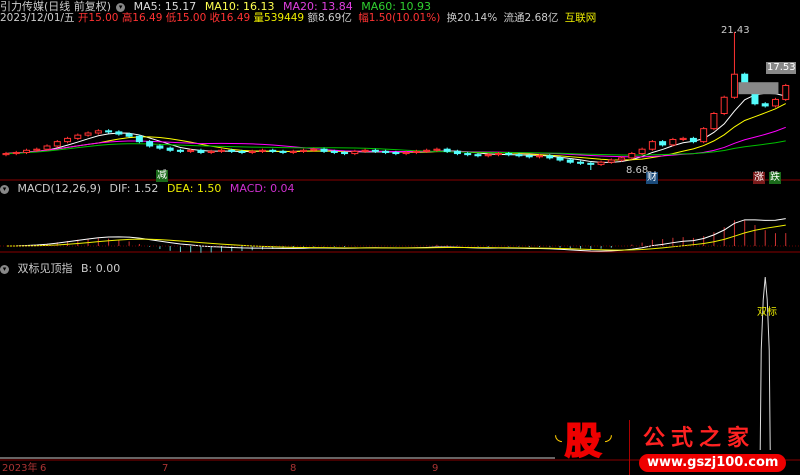 The width and height of the screenshot is (800, 475). What do you see at coordinates (230, 18) in the screenshot?
I see `quote-close: 收16.49` at bounding box center [230, 18].